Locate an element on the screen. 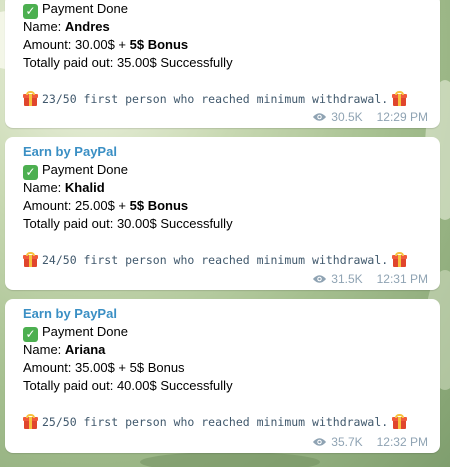 The image size is (450, 467). payee-name: Andres is located at coordinates (87, 26).